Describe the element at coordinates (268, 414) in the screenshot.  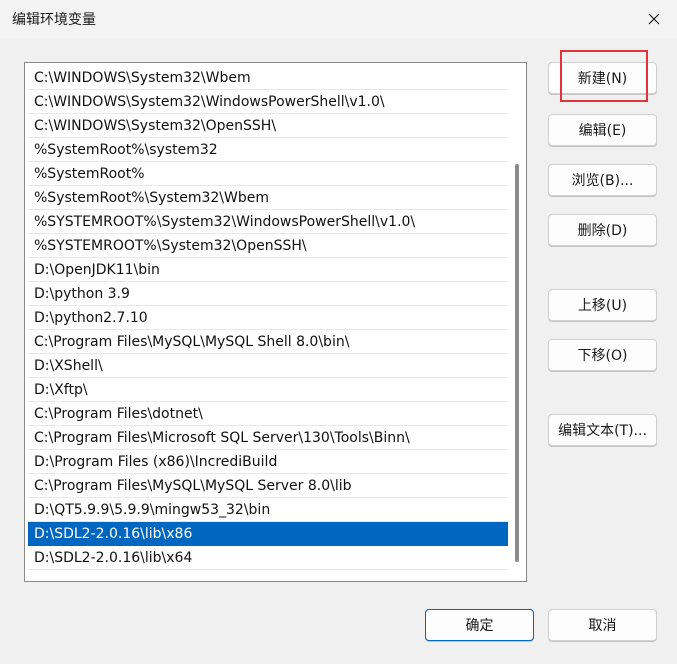
I see `path-list-item: C:\Program Files\dotnet\` at that location.